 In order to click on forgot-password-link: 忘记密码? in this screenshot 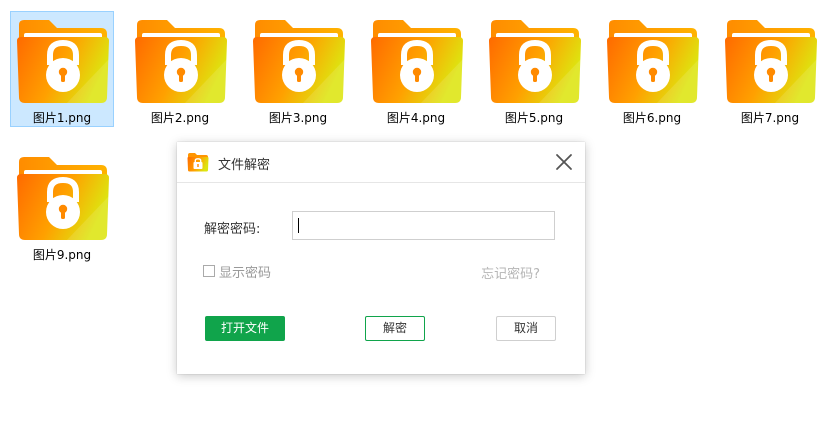, I will do `click(510, 272)`.